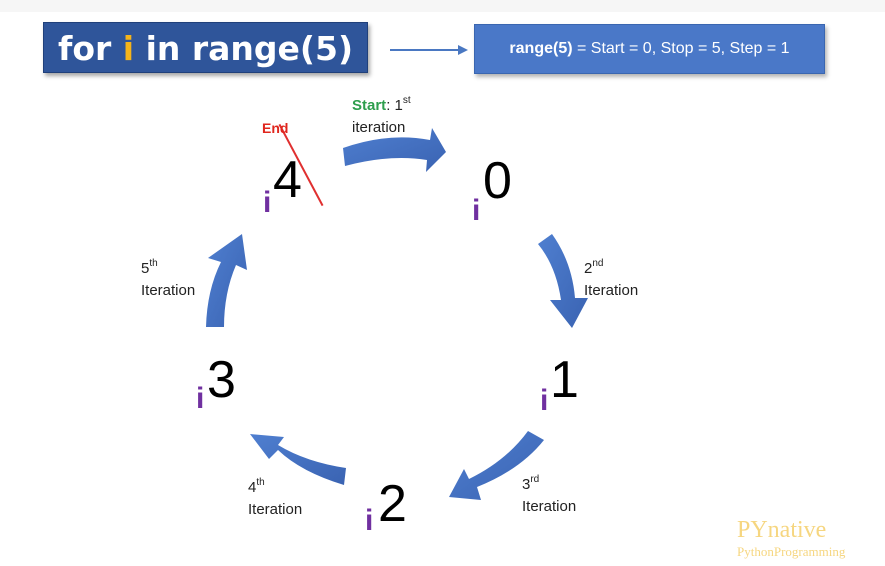 This screenshot has height=566, width=885. What do you see at coordinates (611, 290) in the screenshot?
I see `second-iteration-word: Iteration` at bounding box center [611, 290].